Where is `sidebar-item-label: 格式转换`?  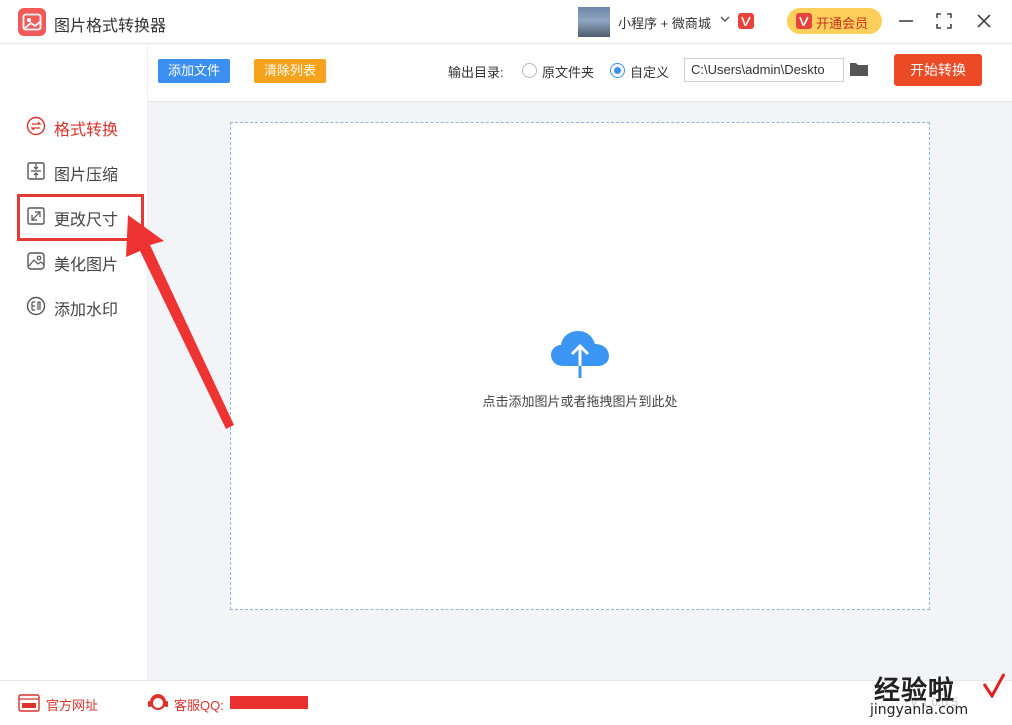 sidebar-item-label: 格式转换 is located at coordinates (86, 130).